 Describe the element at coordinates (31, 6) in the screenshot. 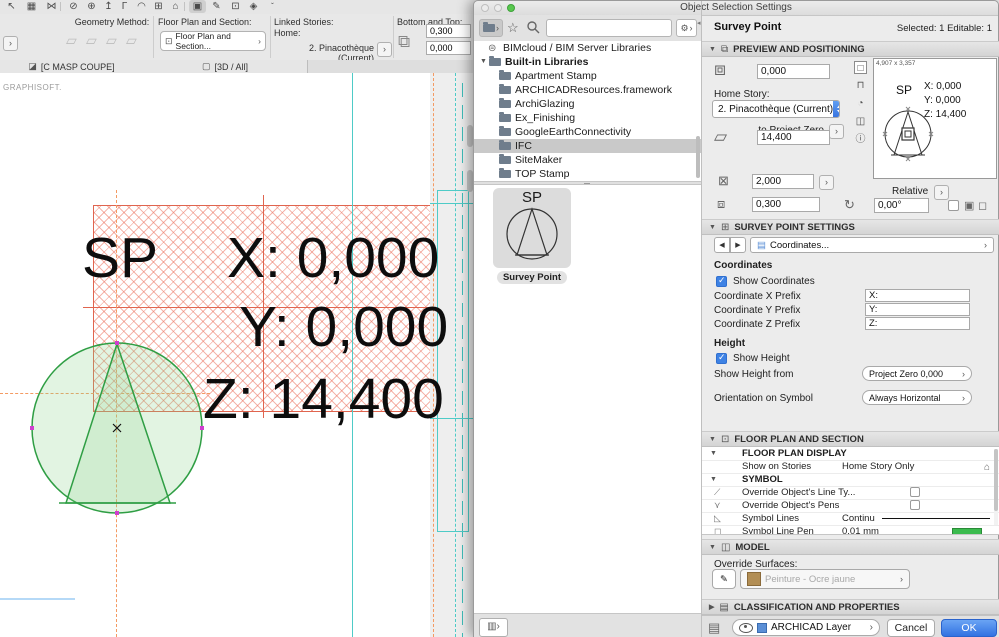

I see `grid-tool-icon: ▦` at that location.